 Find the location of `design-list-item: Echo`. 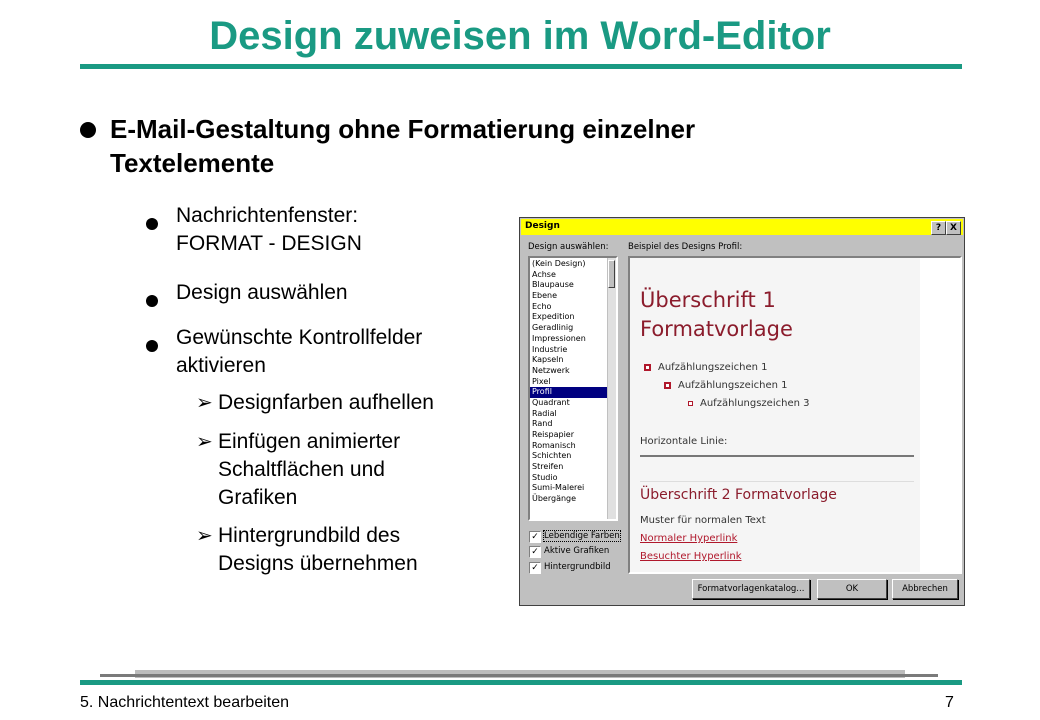

design-list-item: Echo is located at coordinates (570, 307).